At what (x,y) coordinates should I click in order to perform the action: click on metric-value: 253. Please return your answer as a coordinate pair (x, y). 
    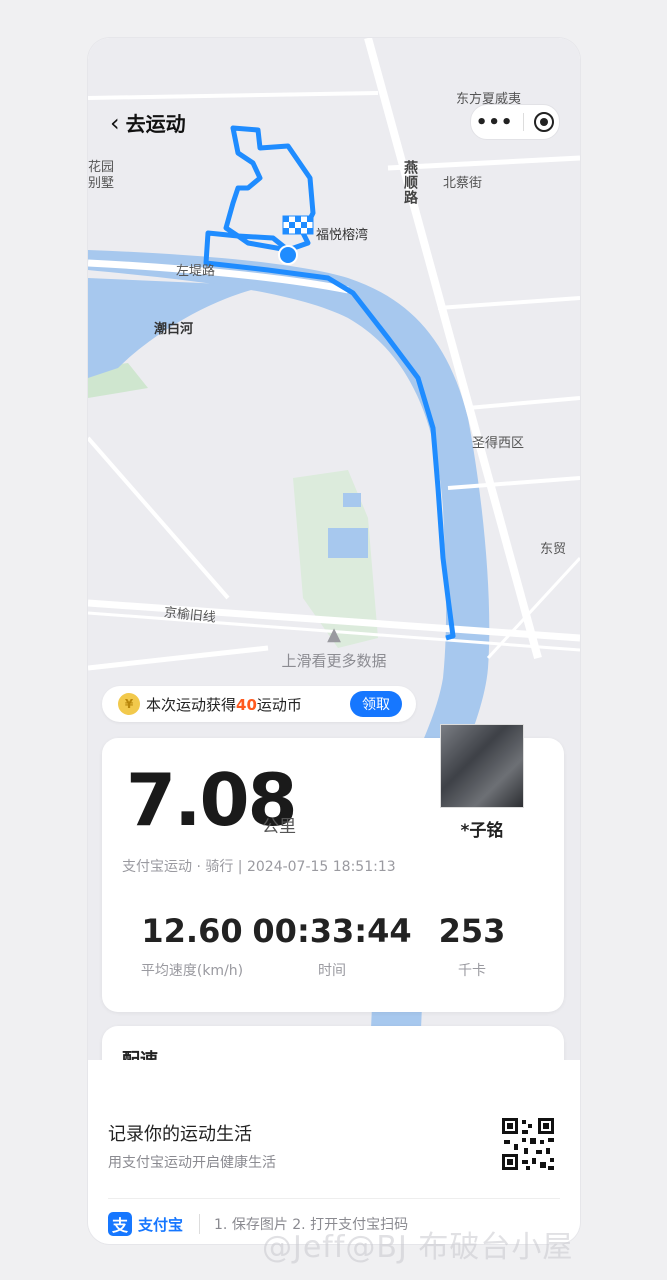
    Looking at the image, I should click on (472, 931).